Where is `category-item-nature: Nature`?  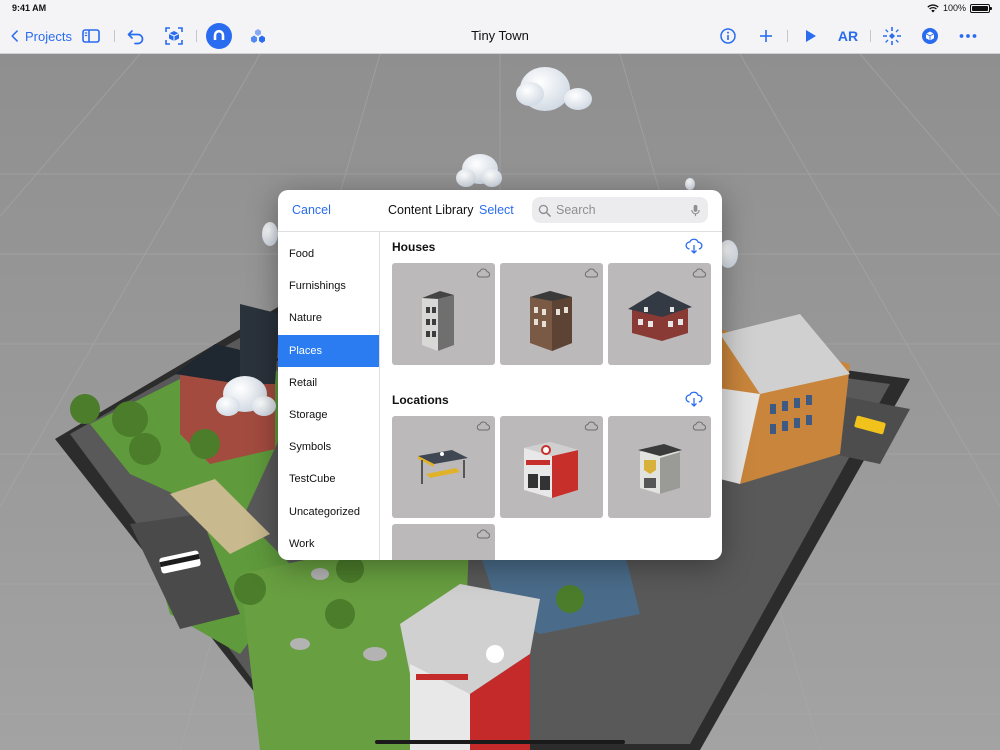 category-item-nature: Nature is located at coordinates (328, 318).